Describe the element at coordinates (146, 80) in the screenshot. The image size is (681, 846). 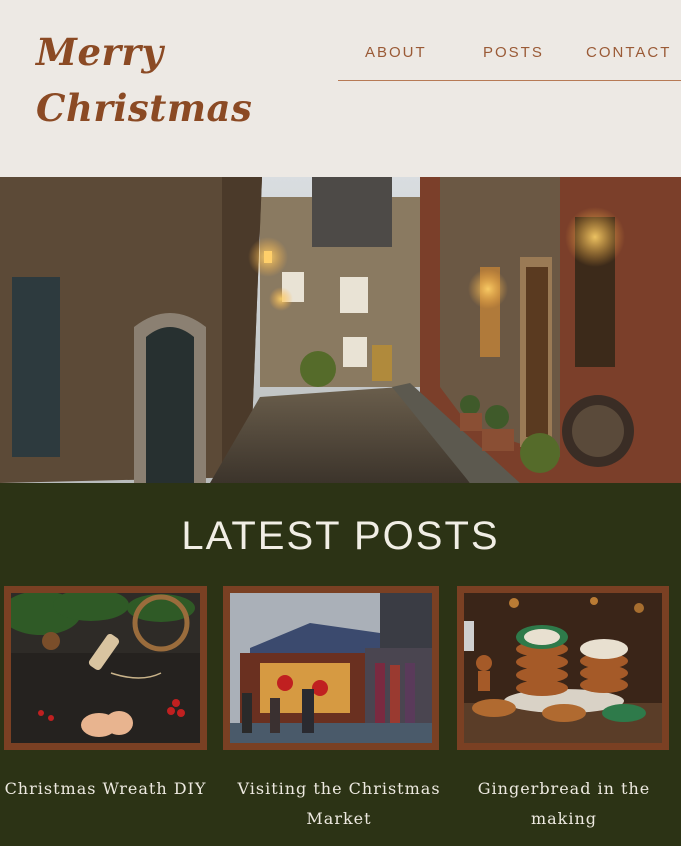
I see `site-logo: Merry Christmas` at that location.